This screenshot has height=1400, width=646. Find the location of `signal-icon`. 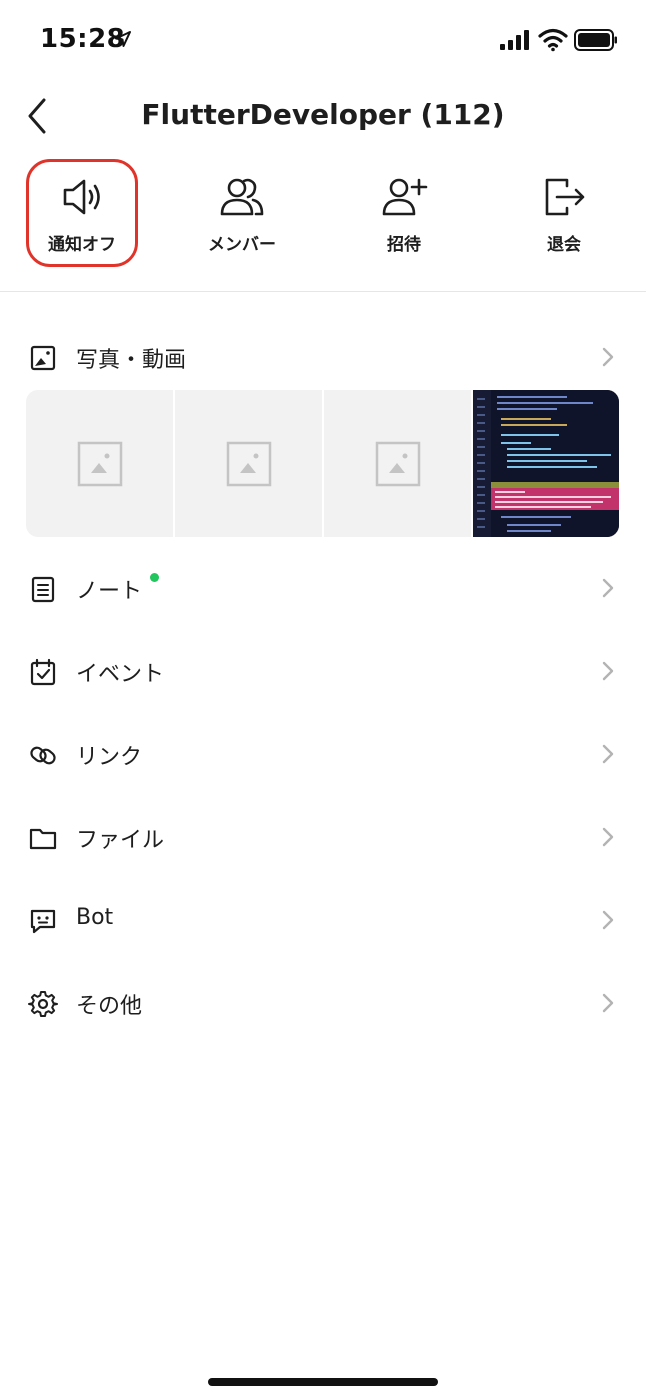

signal-icon is located at coordinates (514, 40).